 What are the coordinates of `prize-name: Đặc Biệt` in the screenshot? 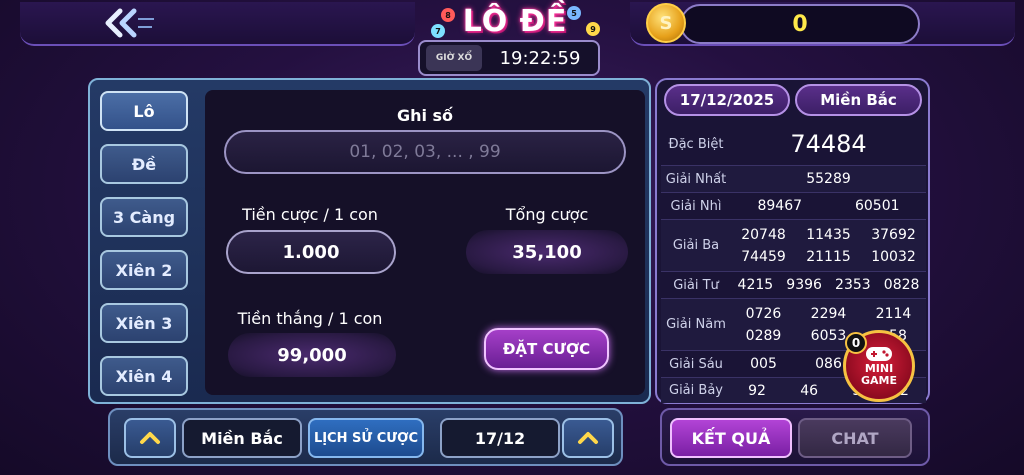 It's located at (696, 144).